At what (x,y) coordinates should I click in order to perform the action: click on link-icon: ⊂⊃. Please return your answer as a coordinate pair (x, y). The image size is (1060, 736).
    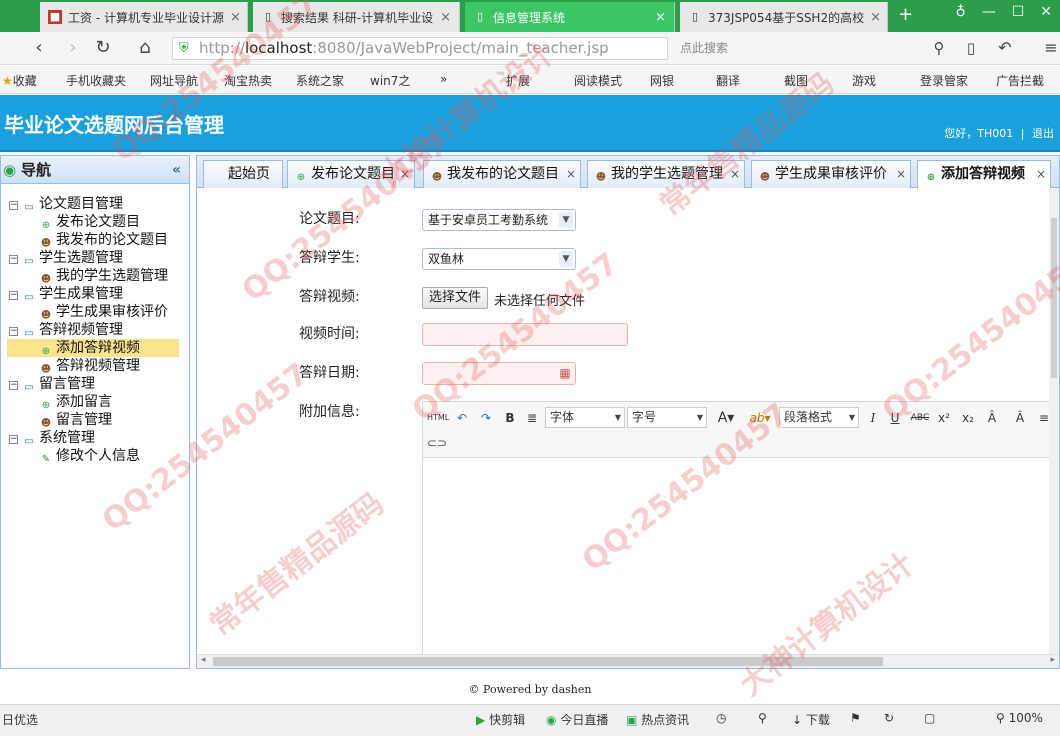
    Looking at the image, I should click on (437, 443).